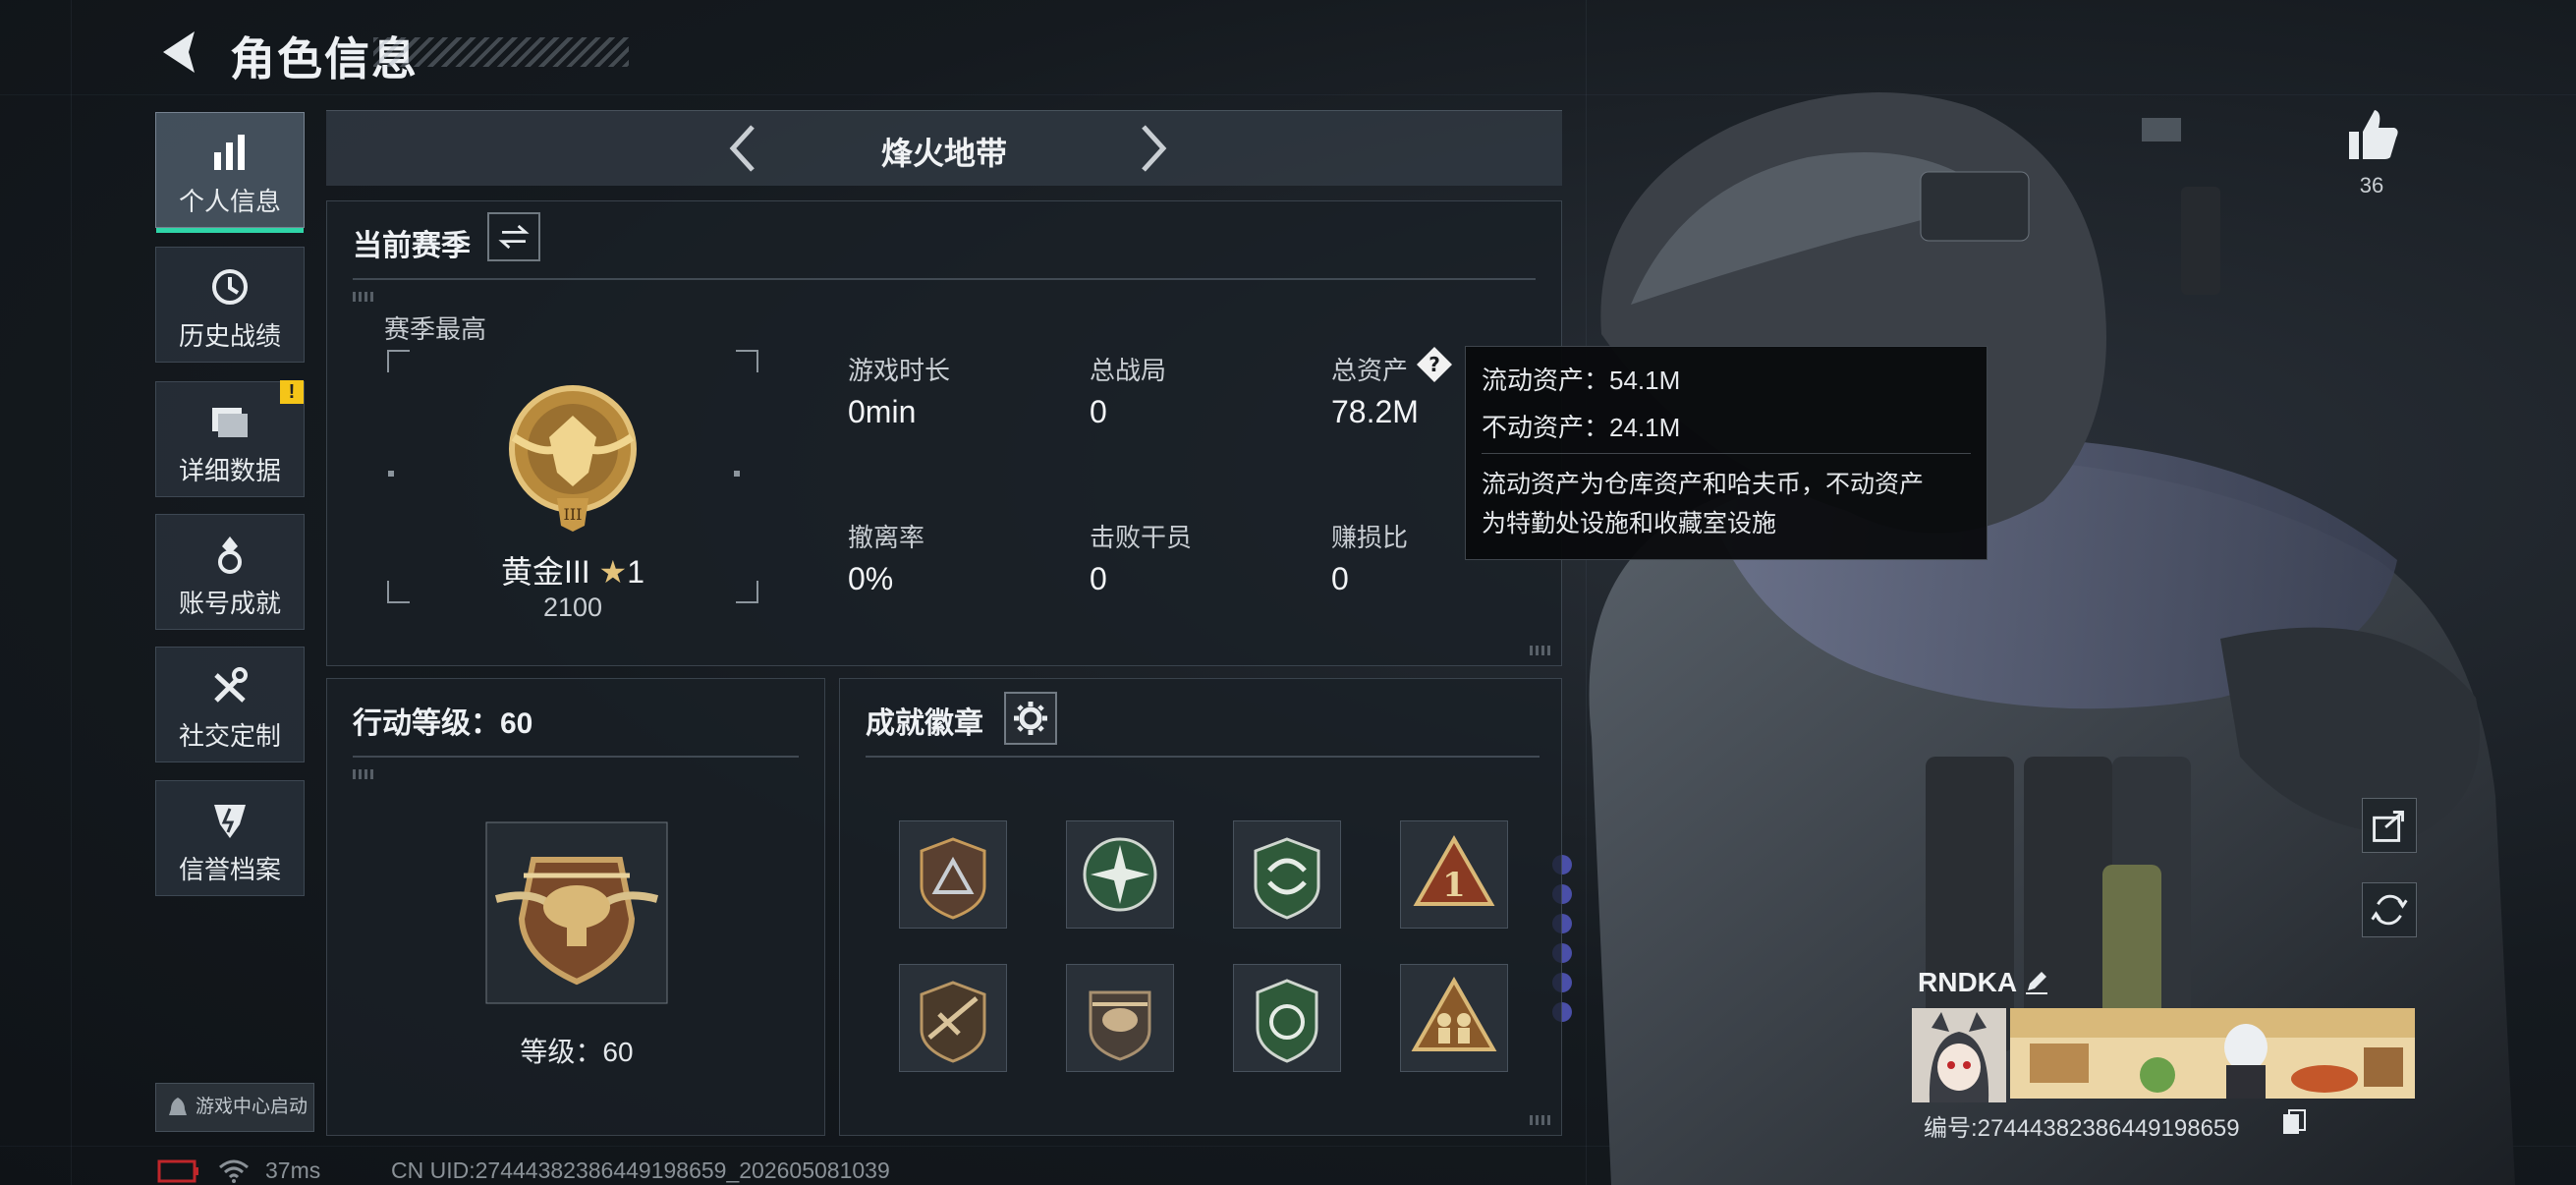 Image resolution: width=2576 pixels, height=1185 pixels. Describe the element at coordinates (229, 336) in the screenshot. I see `nav-label: 历史战绩` at that location.